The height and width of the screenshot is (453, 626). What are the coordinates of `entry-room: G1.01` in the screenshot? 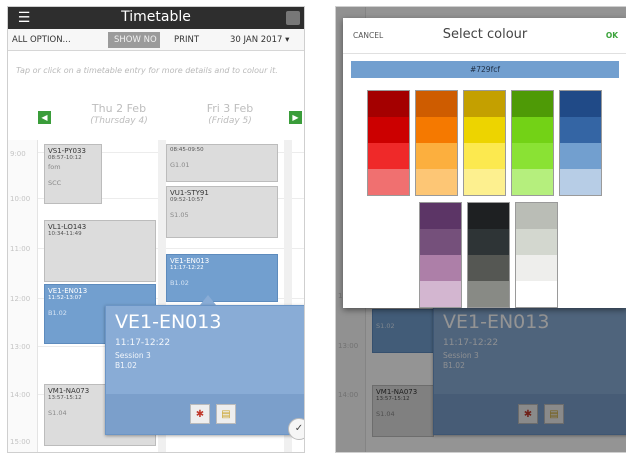 It's located at (180, 165).